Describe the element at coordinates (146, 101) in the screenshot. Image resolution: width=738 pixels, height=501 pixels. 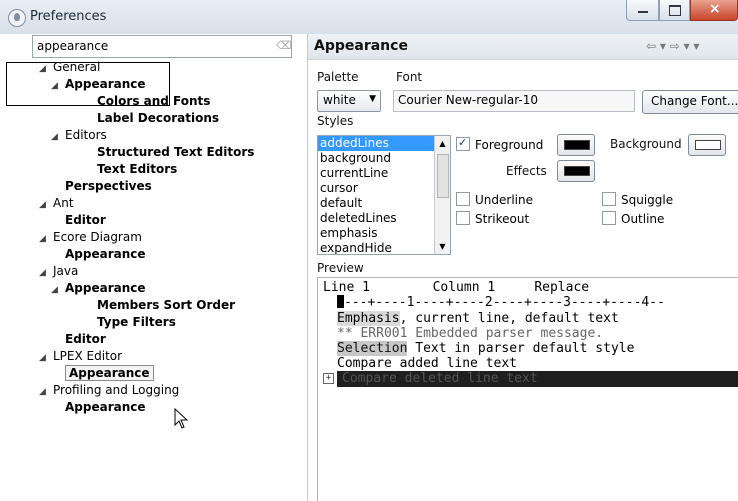
I see `tree-item: Colors and Fonts` at that location.